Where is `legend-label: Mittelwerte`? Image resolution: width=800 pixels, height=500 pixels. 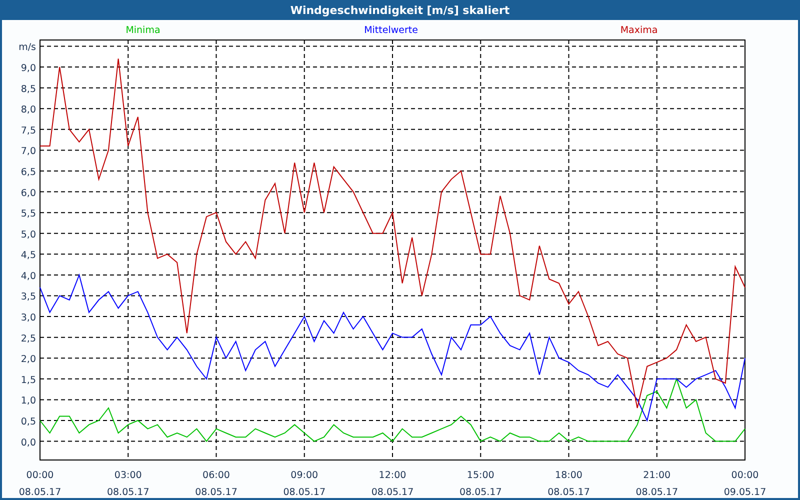
legend-label: Mittelwerte is located at coordinates (391, 30).